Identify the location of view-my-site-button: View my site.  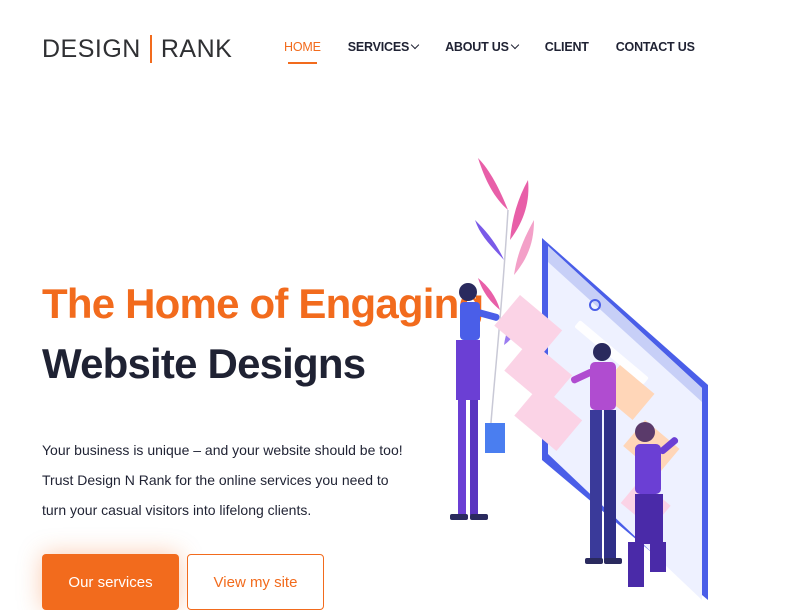
(255, 582).